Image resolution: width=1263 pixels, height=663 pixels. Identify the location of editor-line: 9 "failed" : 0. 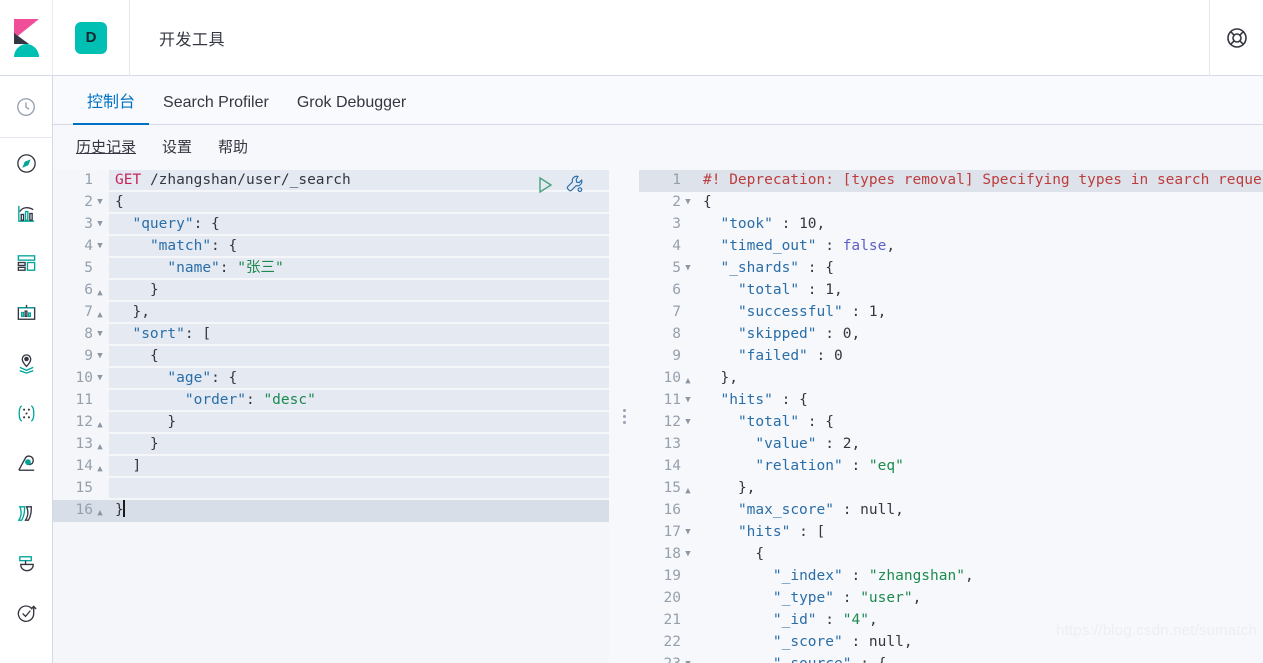
(951, 357).